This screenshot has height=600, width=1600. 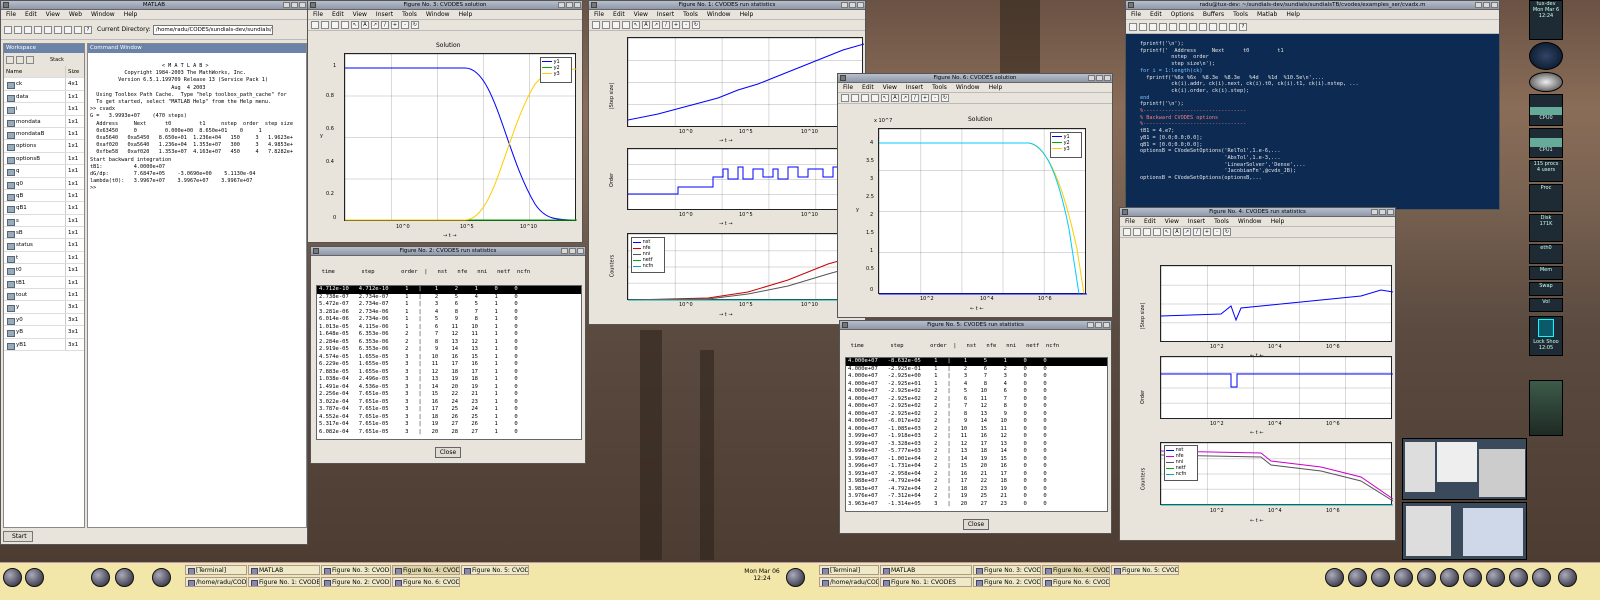 What do you see at coordinates (1546, 305) in the screenshot?
I see `volume-control: Vol` at bounding box center [1546, 305].